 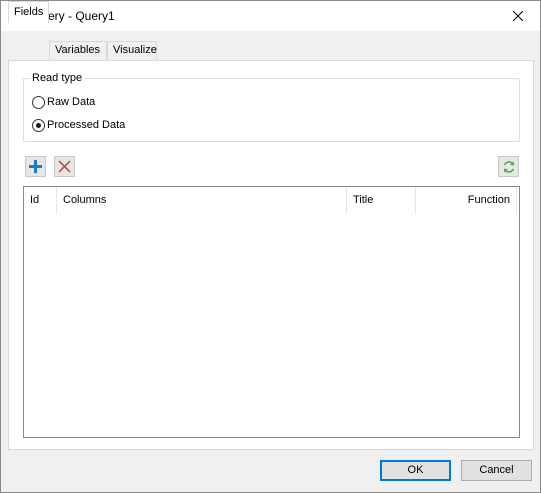 I want to click on tab-fields: Fields, so click(x=28, y=12).